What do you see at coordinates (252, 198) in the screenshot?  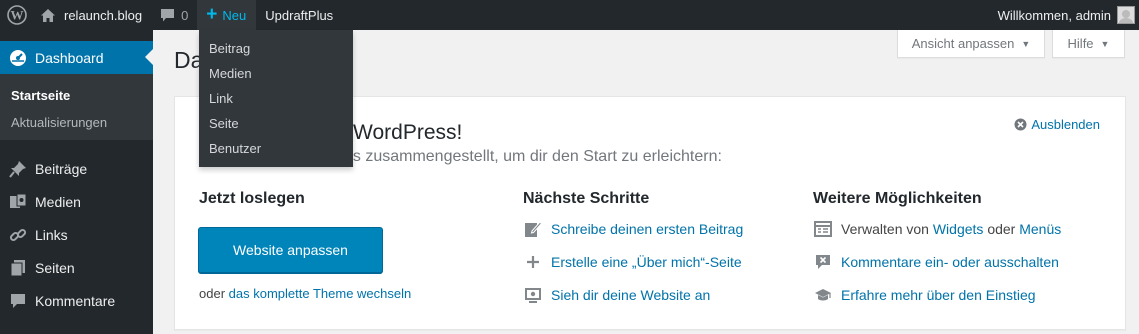 I see `column-heading-get-started: Jetzt loslegen` at bounding box center [252, 198].